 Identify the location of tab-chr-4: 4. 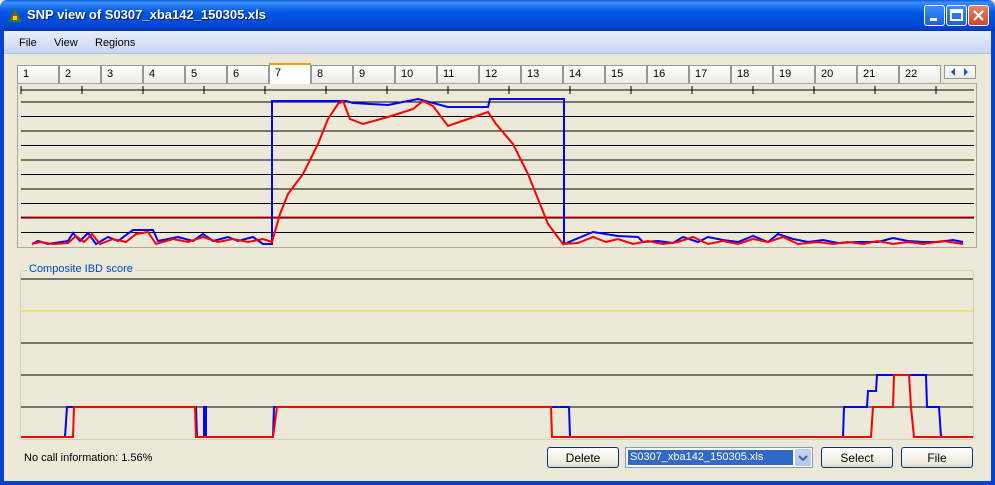
(164, 74).